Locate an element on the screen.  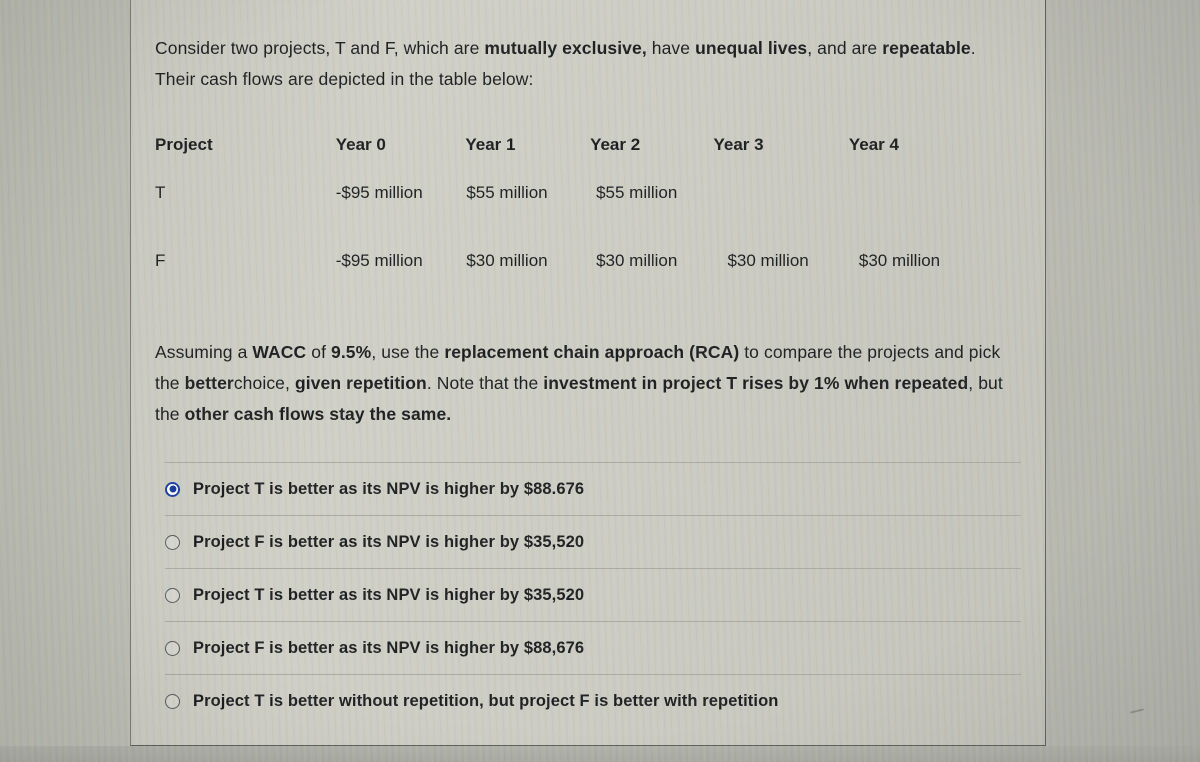
cell-project-name: F is located at coordinates (160, 260).